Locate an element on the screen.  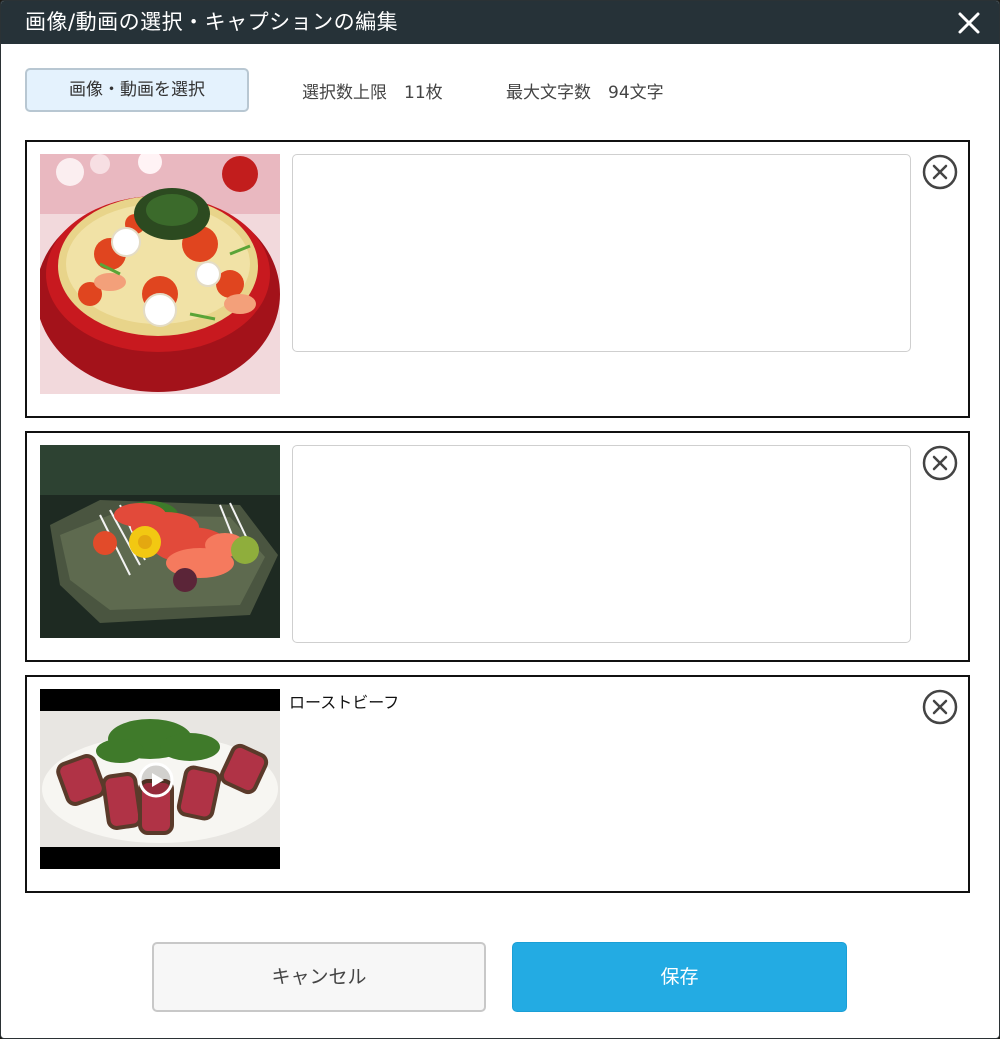
video-caption-text: ローストビーフ is located at coordinates (344, 702).